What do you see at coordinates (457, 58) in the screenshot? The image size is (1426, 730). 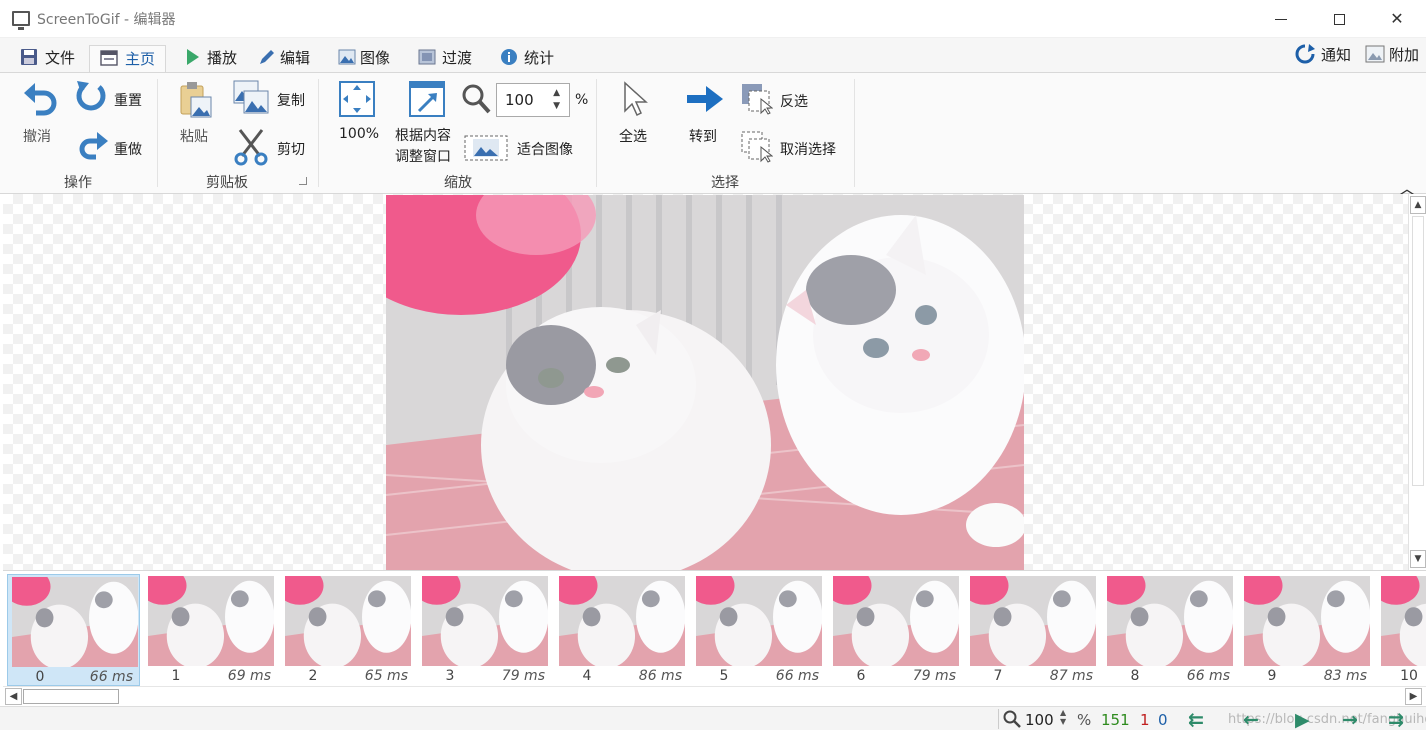 I see `tab-label: 过渡` at bounding box center [457, 58].